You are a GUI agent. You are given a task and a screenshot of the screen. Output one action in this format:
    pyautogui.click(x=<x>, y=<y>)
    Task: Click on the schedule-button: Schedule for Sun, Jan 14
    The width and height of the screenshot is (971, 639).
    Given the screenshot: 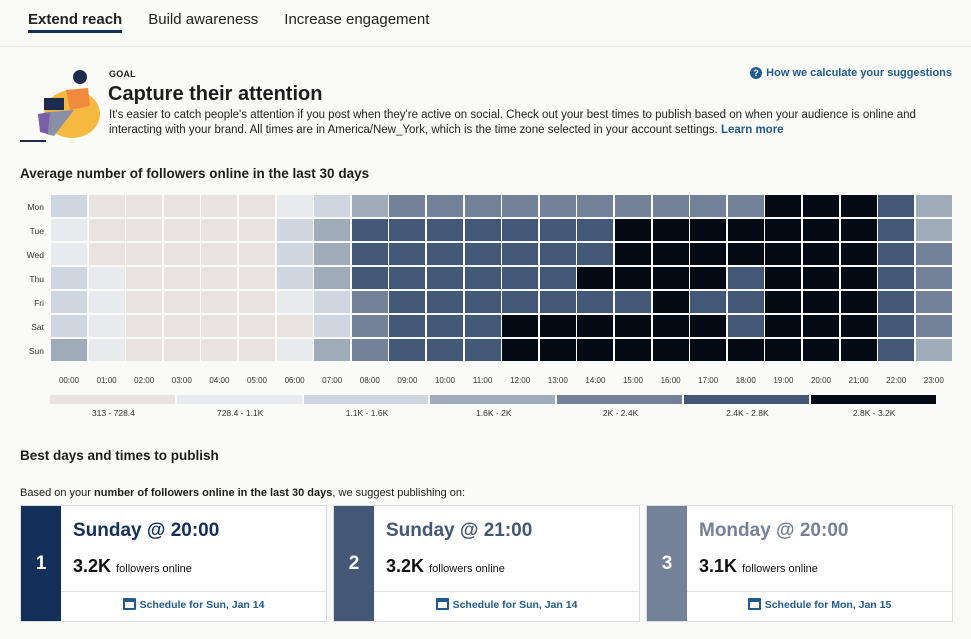 What is the action you would take?
    pyautogui.click(x=506, y=604)
    